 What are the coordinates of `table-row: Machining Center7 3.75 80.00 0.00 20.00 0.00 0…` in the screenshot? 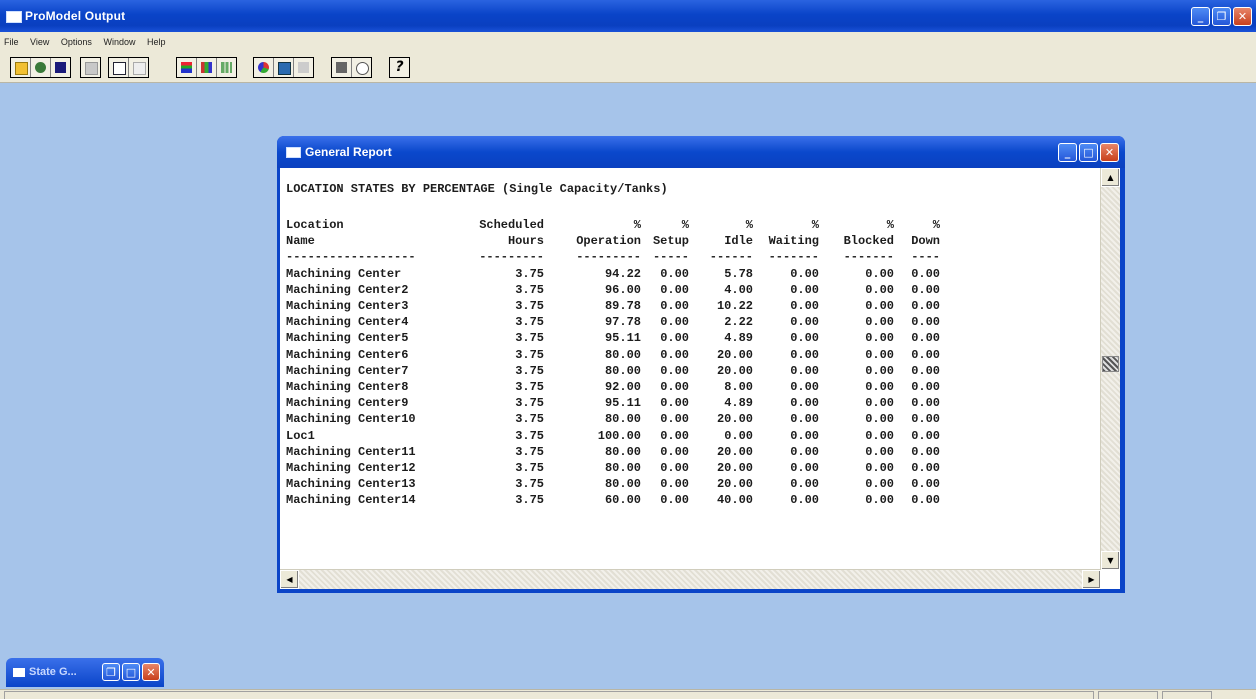 It's located at (613, 371).